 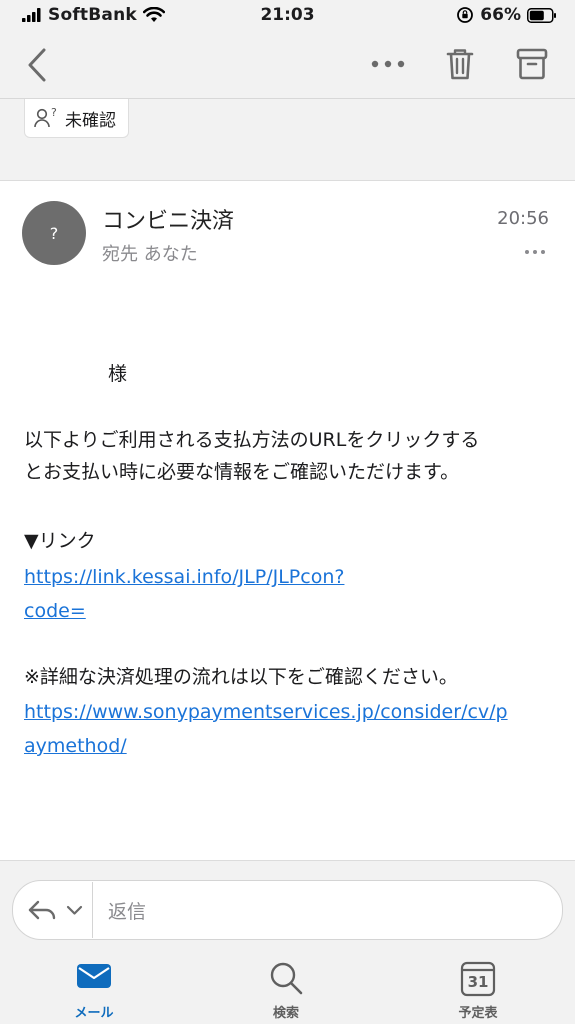 I want to click on reply-box, so click(x=287, y=910).